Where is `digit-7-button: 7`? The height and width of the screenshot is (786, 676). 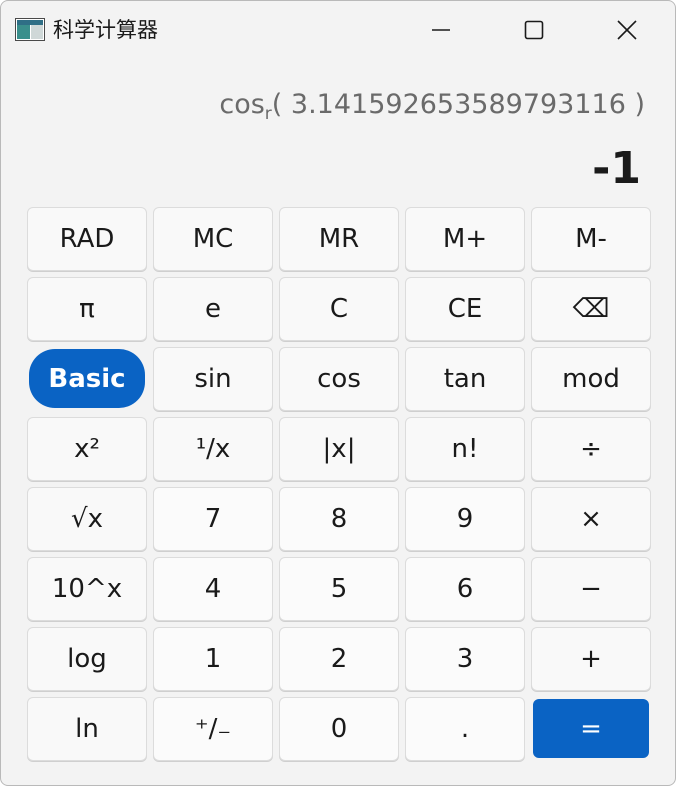 digit-7-button: 7 is located at coordinates (213, 519).